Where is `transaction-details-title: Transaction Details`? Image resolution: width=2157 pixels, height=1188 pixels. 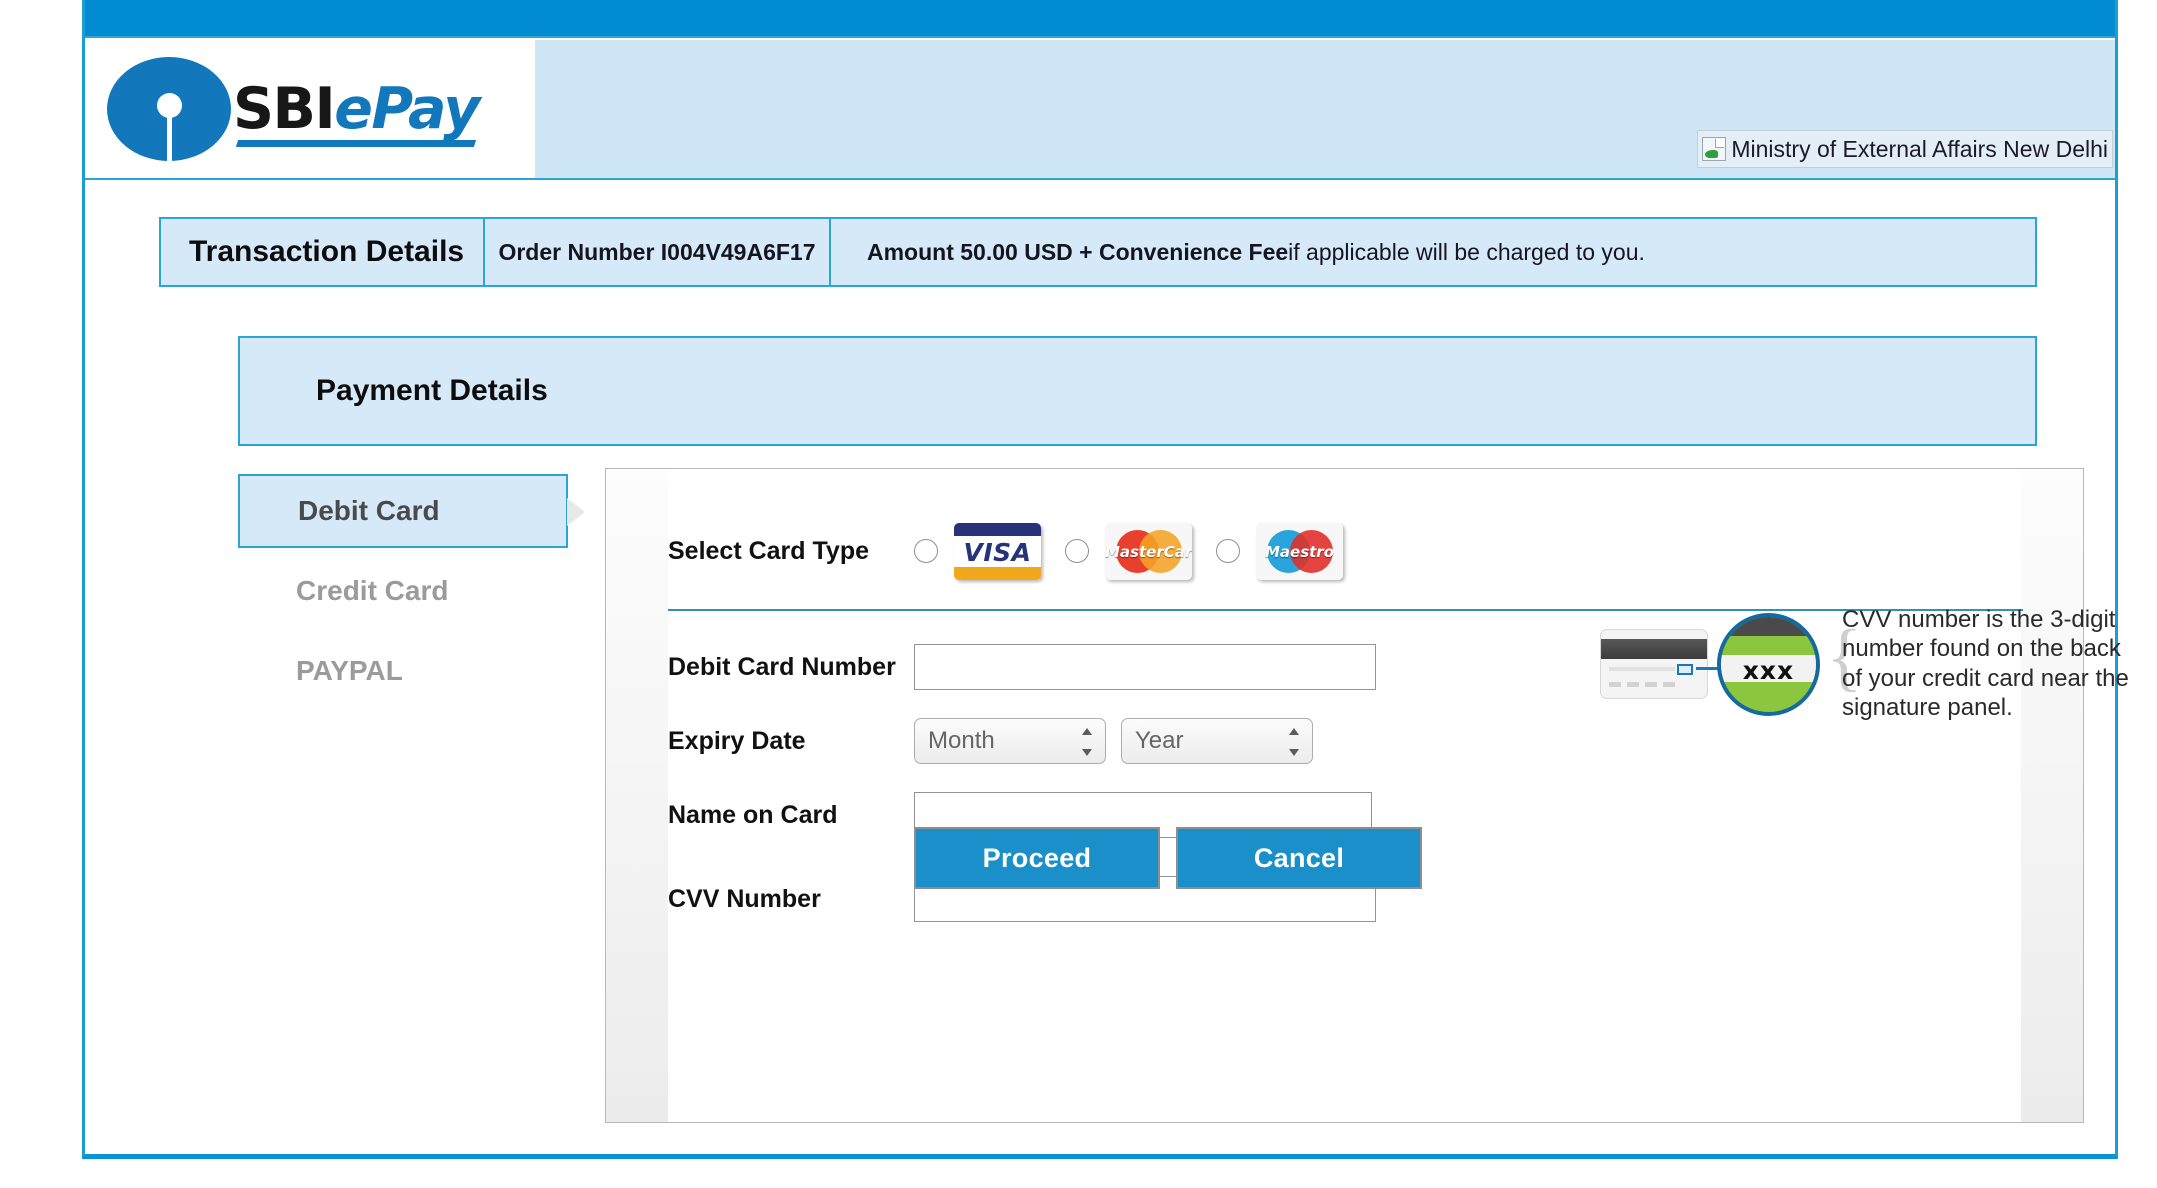
transaction-details-title: Transaction Details is located at coordinates (323, 252).